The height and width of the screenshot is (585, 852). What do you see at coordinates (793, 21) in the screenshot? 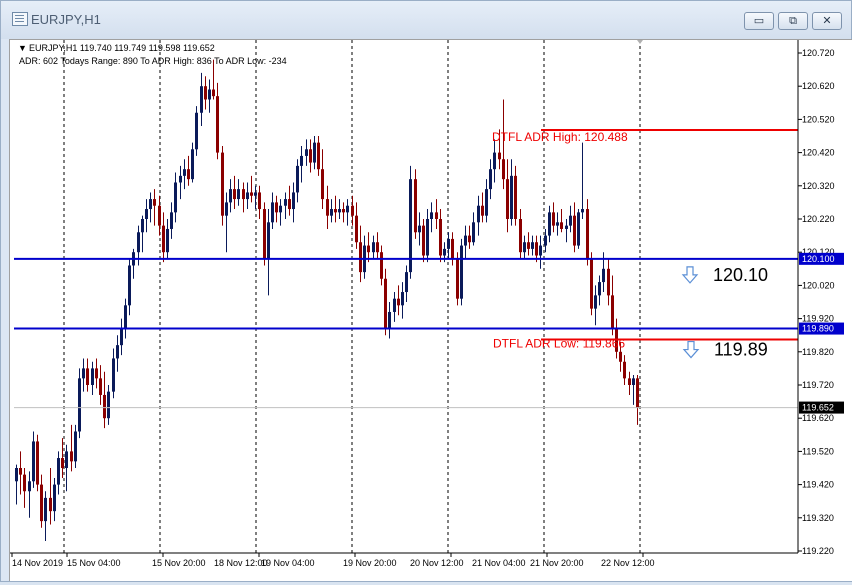
I see `restore-button: ⧉` at bounding box center [793, 21].